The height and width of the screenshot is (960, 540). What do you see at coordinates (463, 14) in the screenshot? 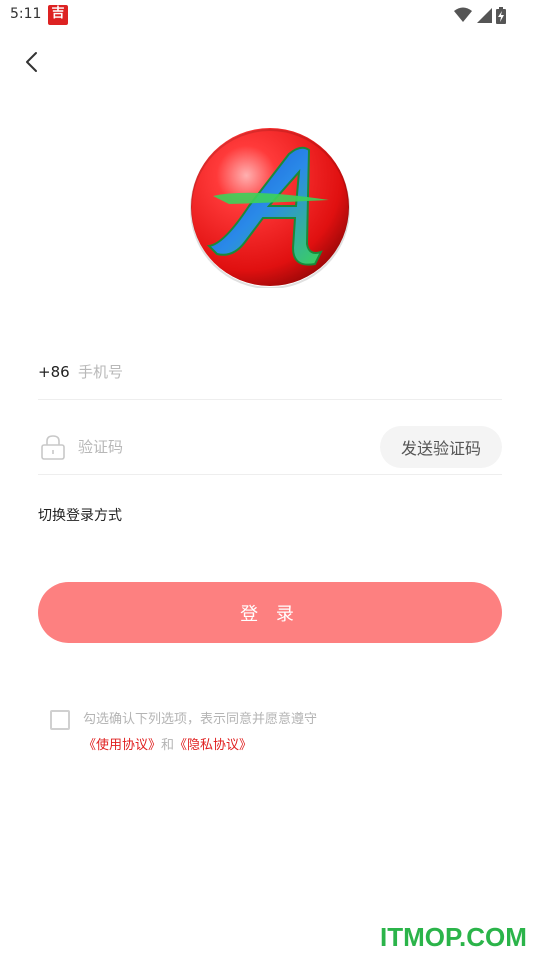
I see `wifi-icon` at bounding box center [463, 14].